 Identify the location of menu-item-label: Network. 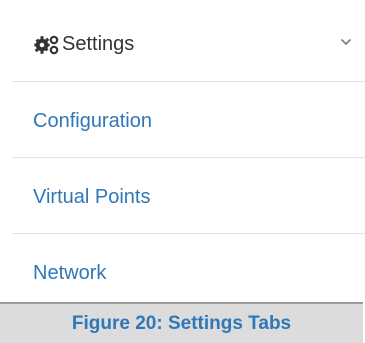
(70, 273).